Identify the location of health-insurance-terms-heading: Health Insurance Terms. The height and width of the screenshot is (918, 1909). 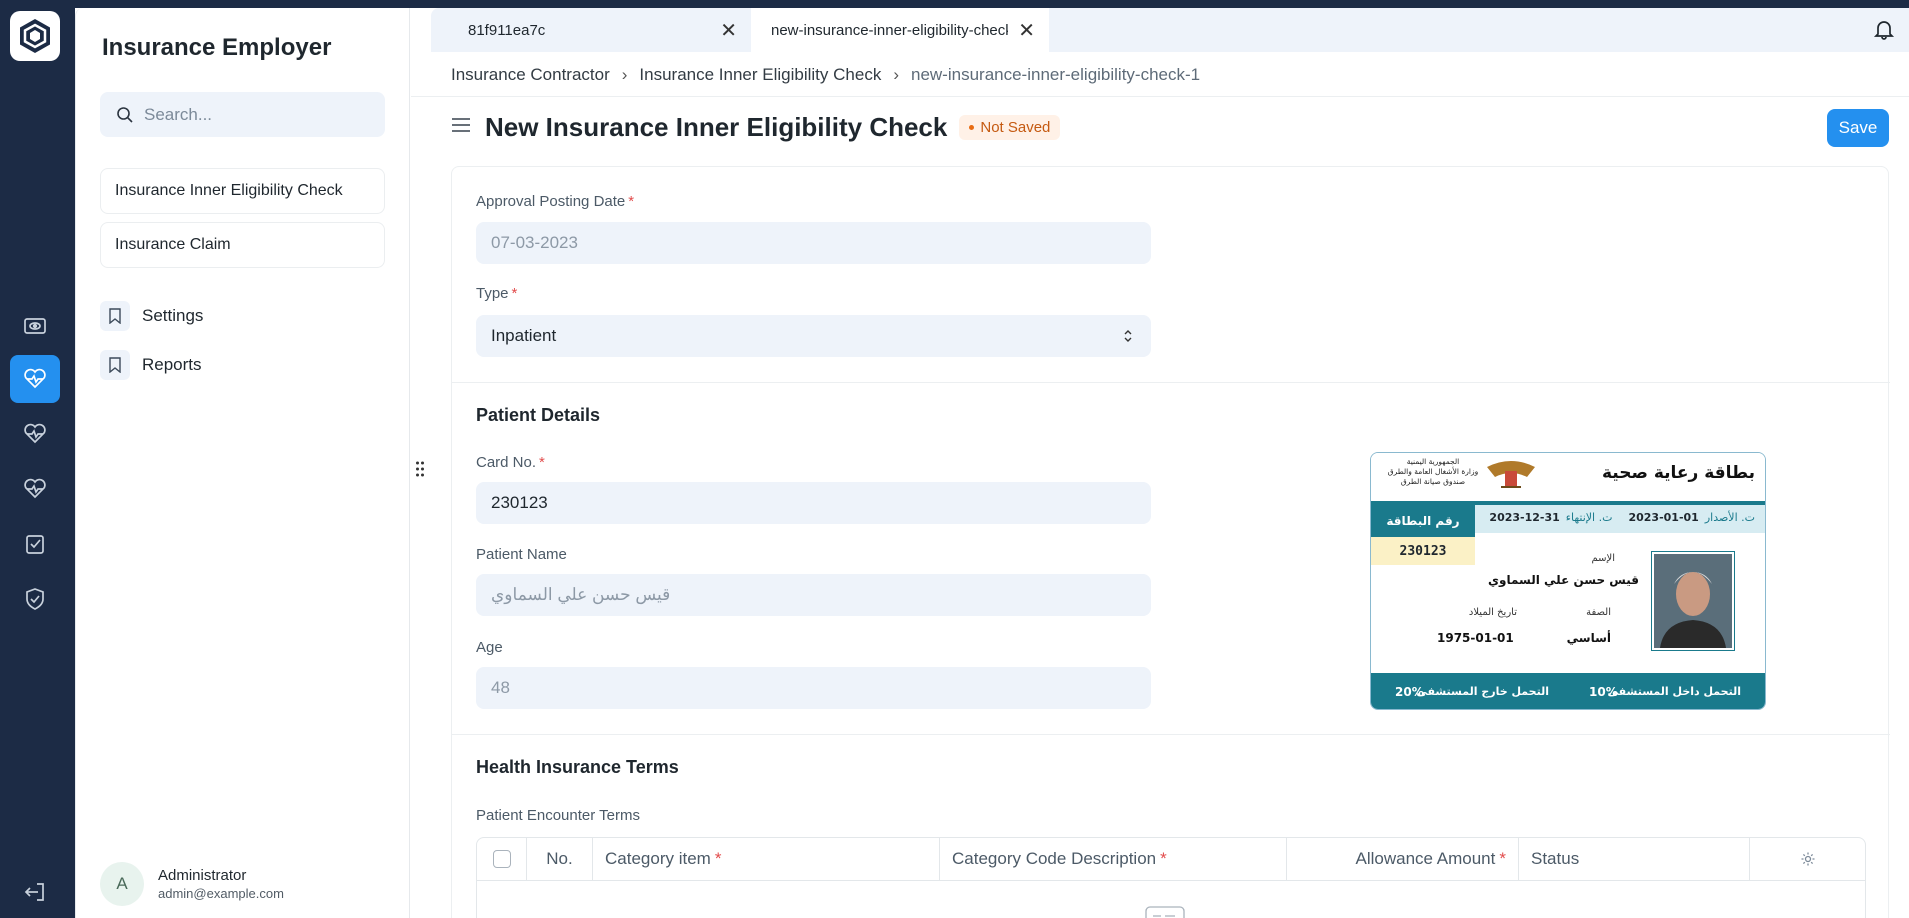
(577, 767).